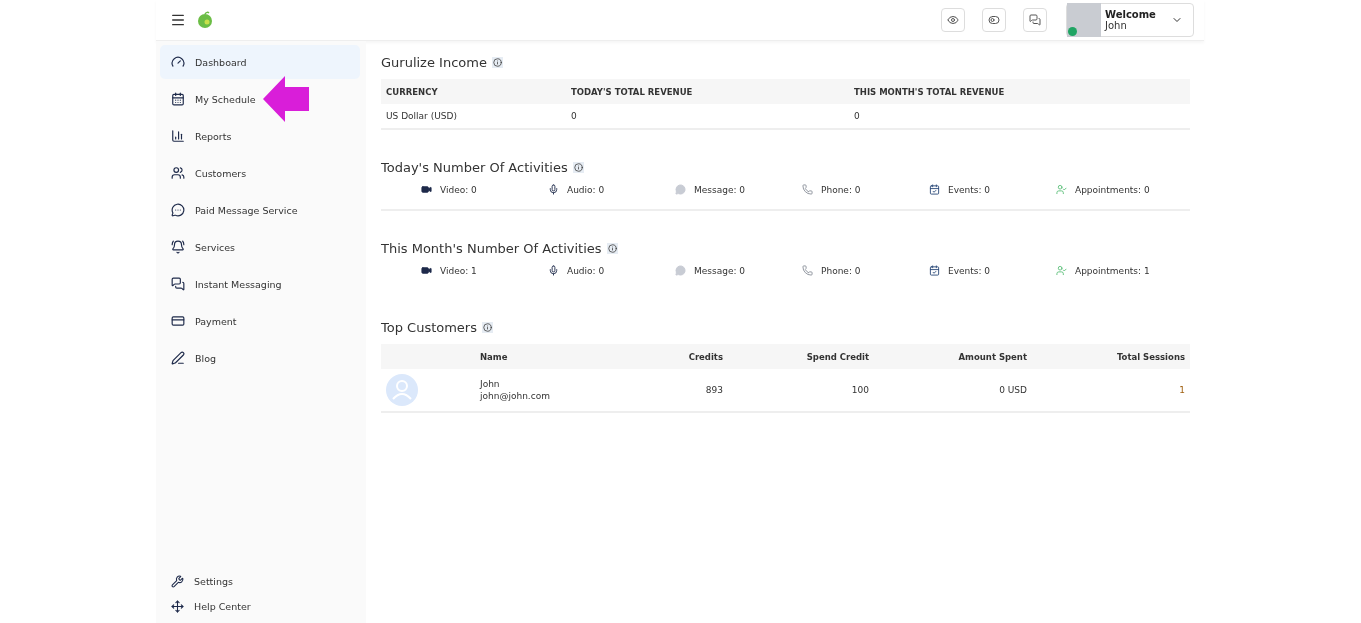 The height and width of the screenshot is (623, 1361). Describe the element at coordinates (178, 173) in the screenshot. I see `users-icon` at that location.